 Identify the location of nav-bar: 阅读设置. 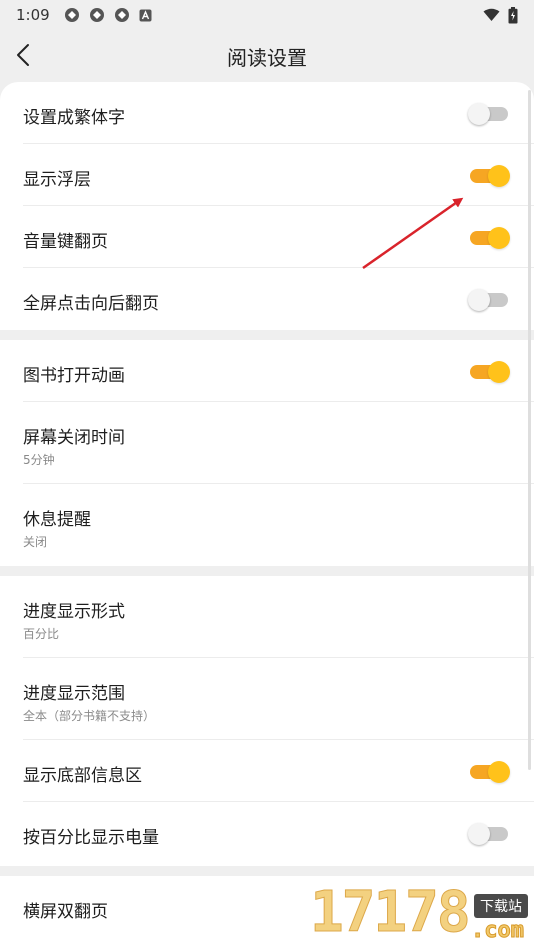
(267, 55).